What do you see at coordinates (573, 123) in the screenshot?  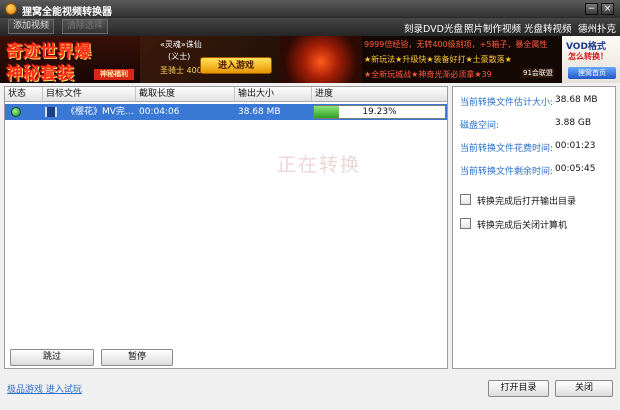 I see `disk-space-value: 3.88 GB` at bounding box center [573, 123].